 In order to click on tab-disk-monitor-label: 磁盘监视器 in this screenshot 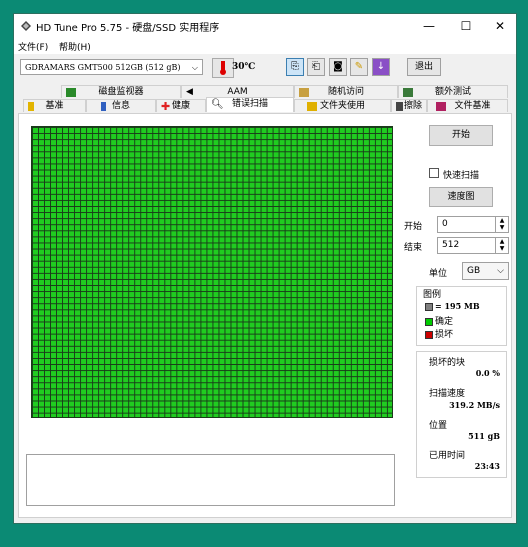, I will do `click(121, 92)`.